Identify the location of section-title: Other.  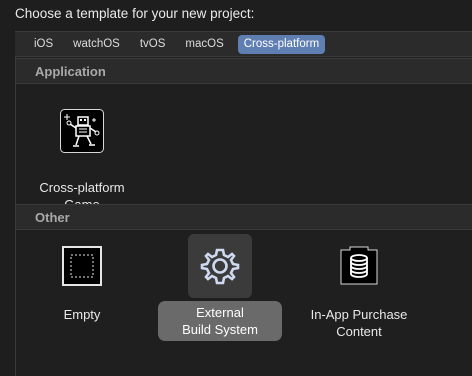
(52, 217).